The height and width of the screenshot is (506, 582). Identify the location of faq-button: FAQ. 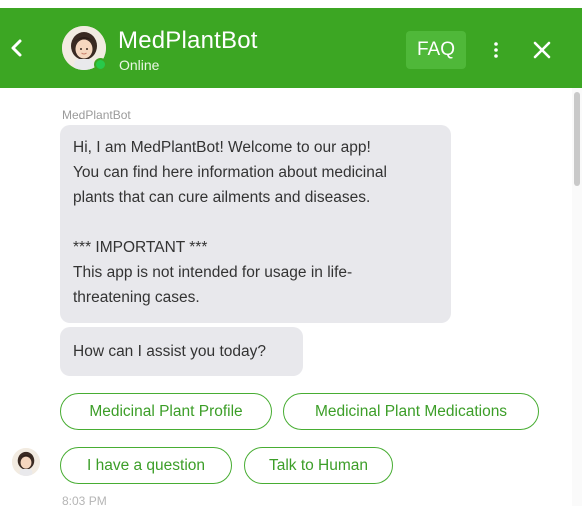
(436, 50).